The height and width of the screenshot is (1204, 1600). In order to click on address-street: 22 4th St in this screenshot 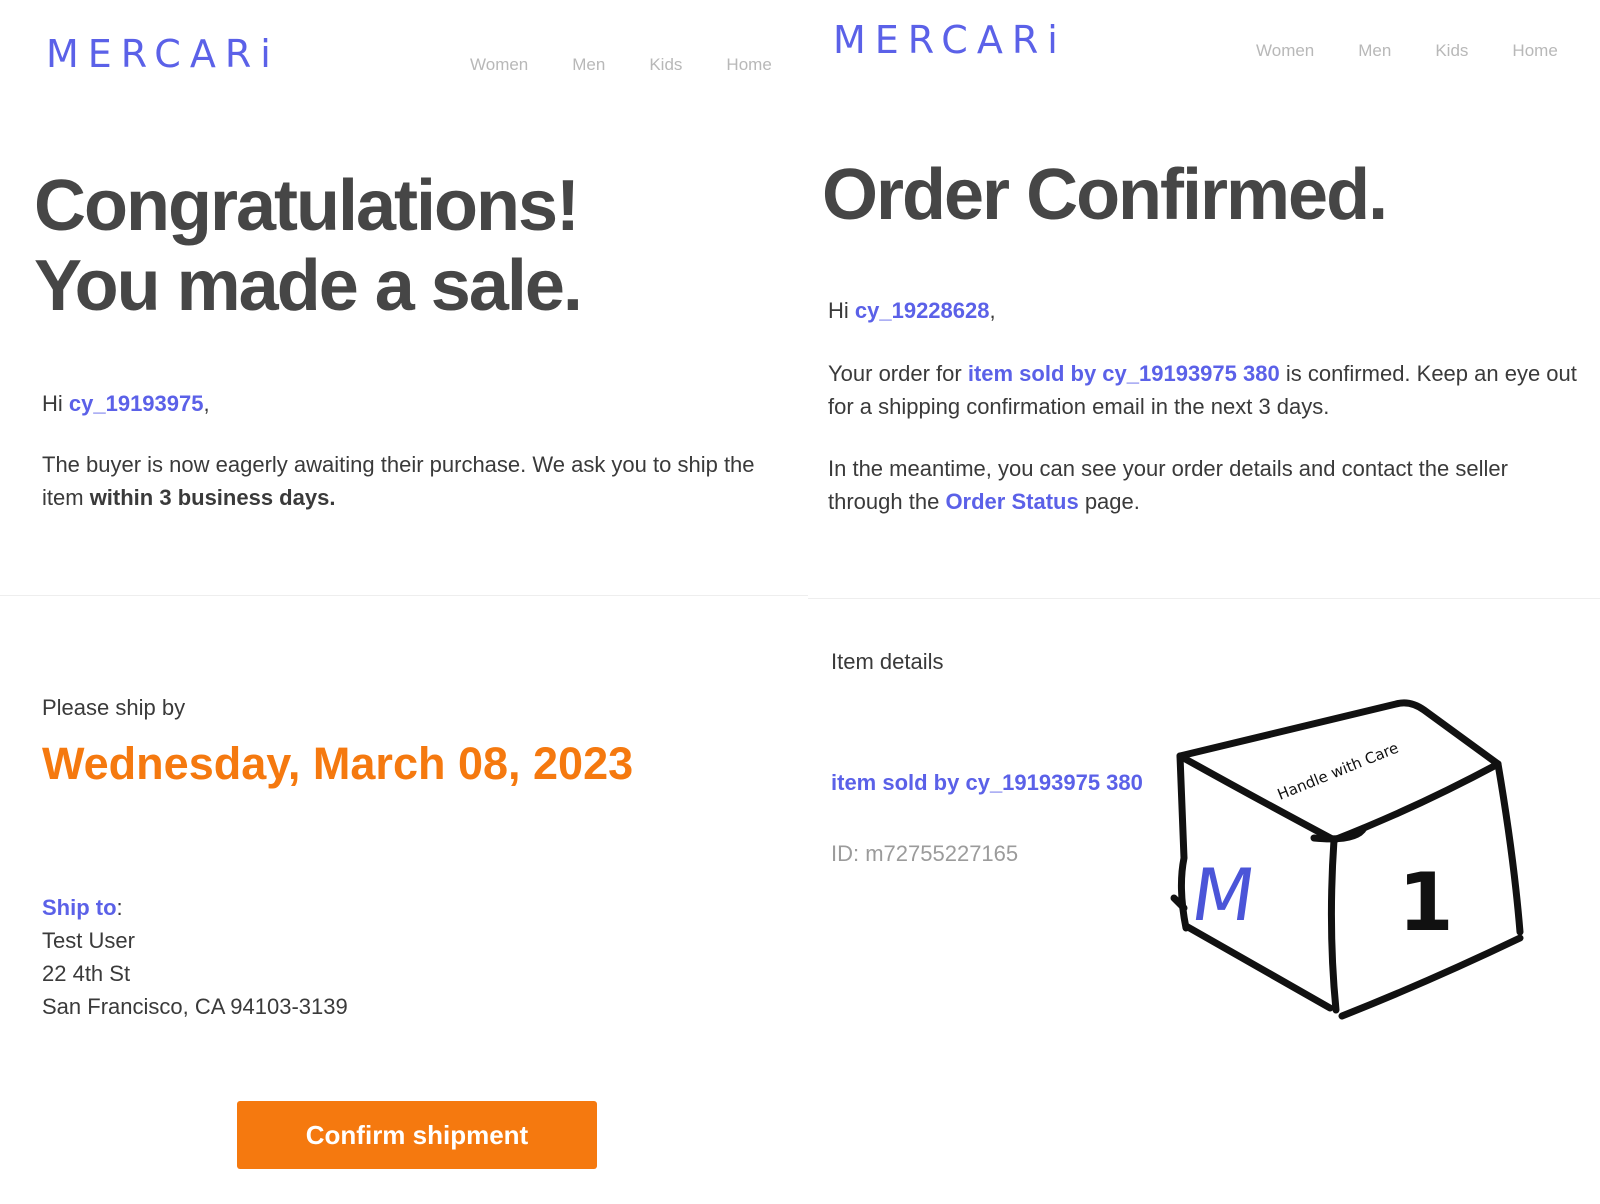, I will do `click(86, 973)`.